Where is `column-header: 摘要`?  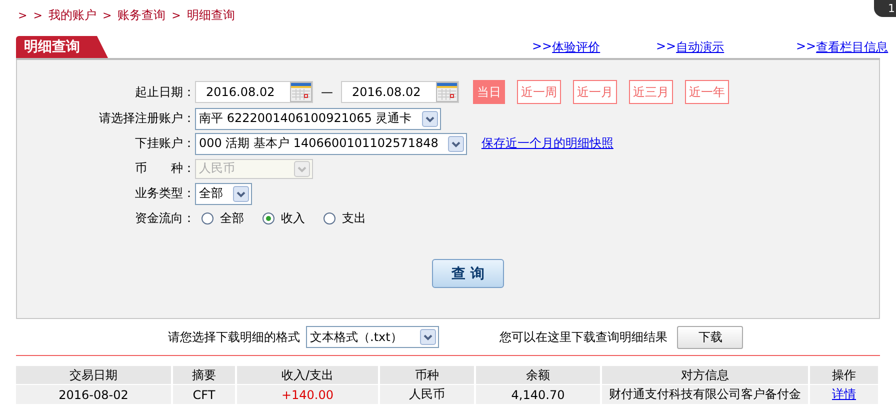 column-header: 摘要 is located at coordinates (204, 375).